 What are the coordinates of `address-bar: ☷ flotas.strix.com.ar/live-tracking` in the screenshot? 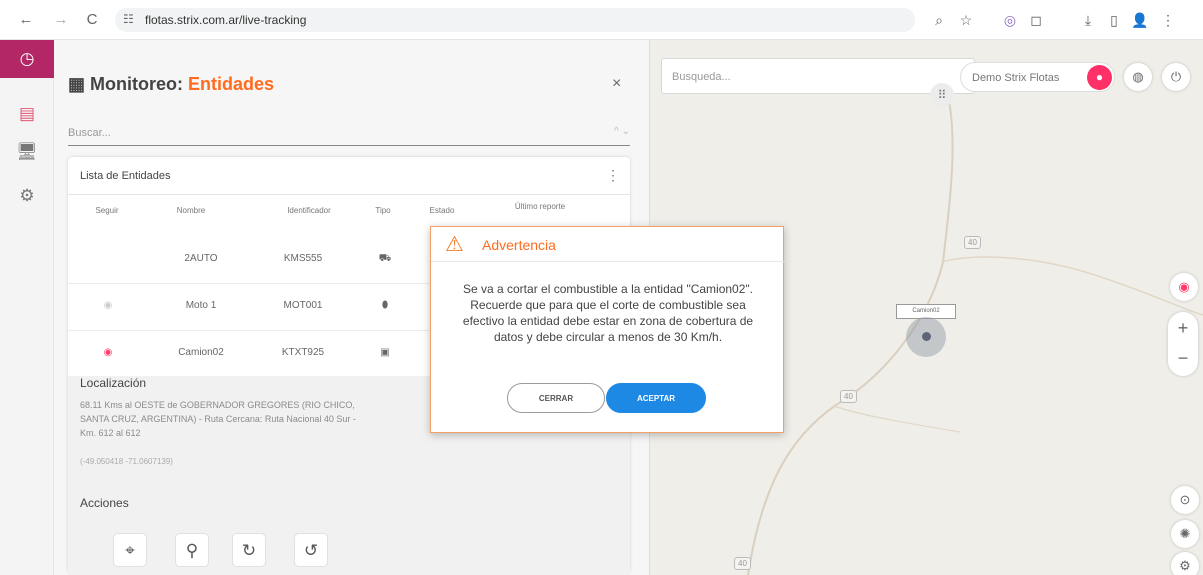 It's located at (515, 20).